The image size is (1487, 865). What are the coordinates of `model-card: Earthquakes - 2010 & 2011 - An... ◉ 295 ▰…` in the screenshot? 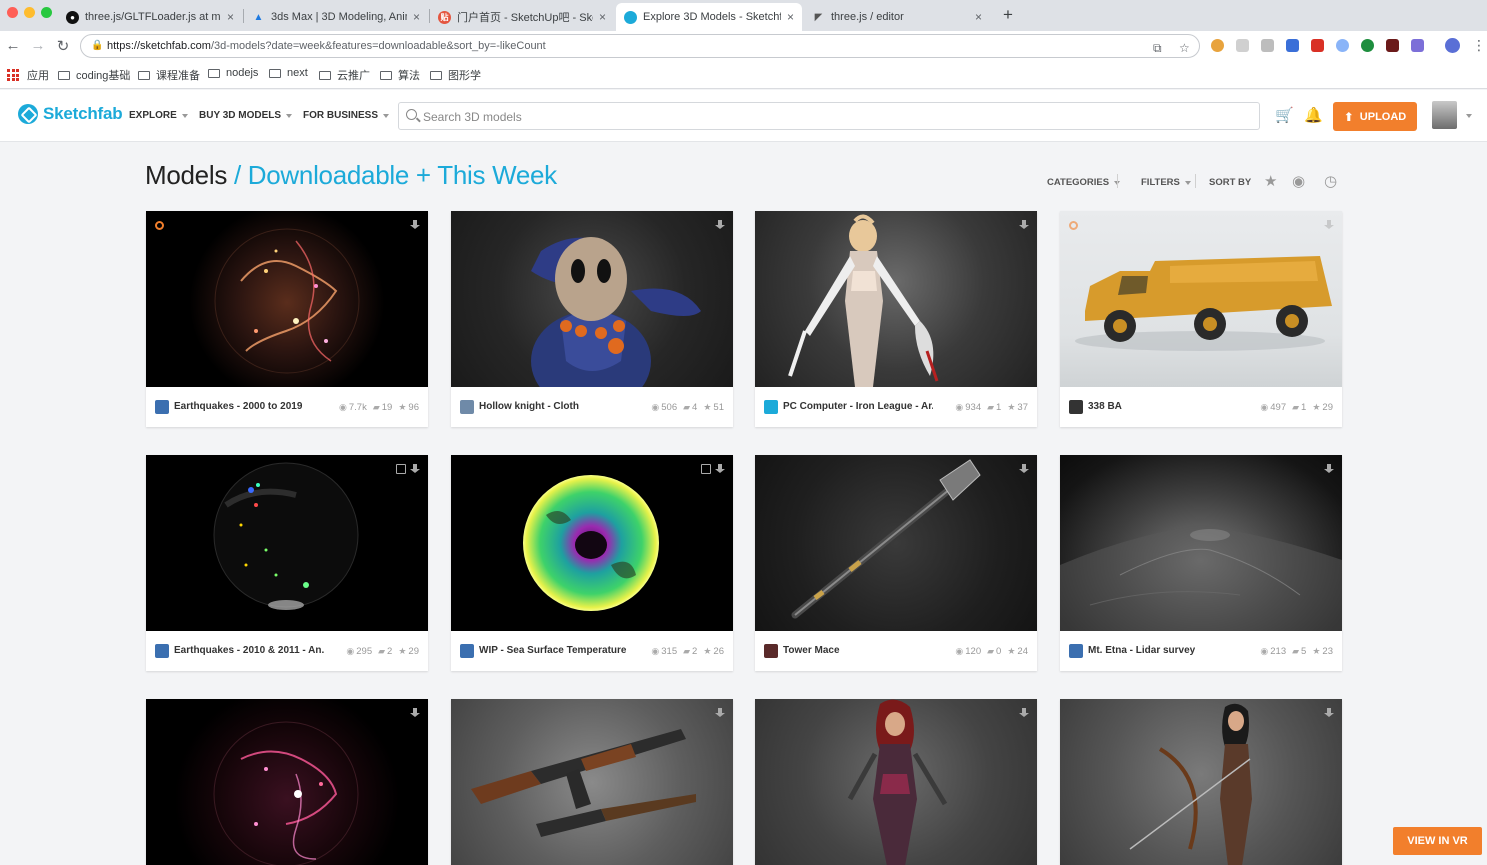 It's located at (287, 563).